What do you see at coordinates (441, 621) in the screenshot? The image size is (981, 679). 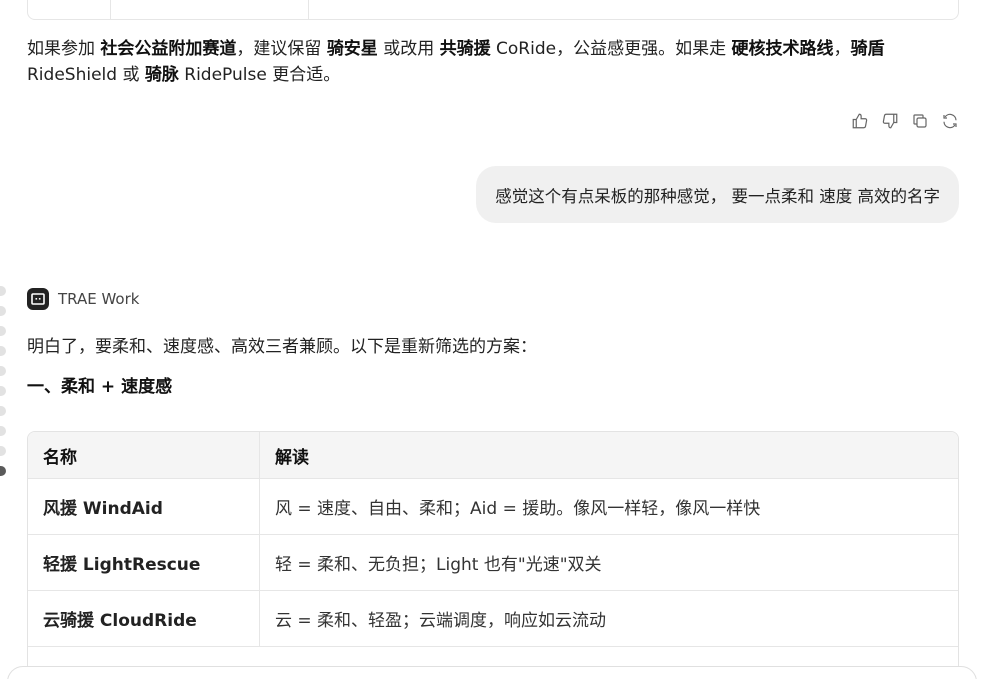 I see `option-interpretation: 云 = 柔和、轻盈；云端调度，响应如云流动` at bounding box center [441, 621].